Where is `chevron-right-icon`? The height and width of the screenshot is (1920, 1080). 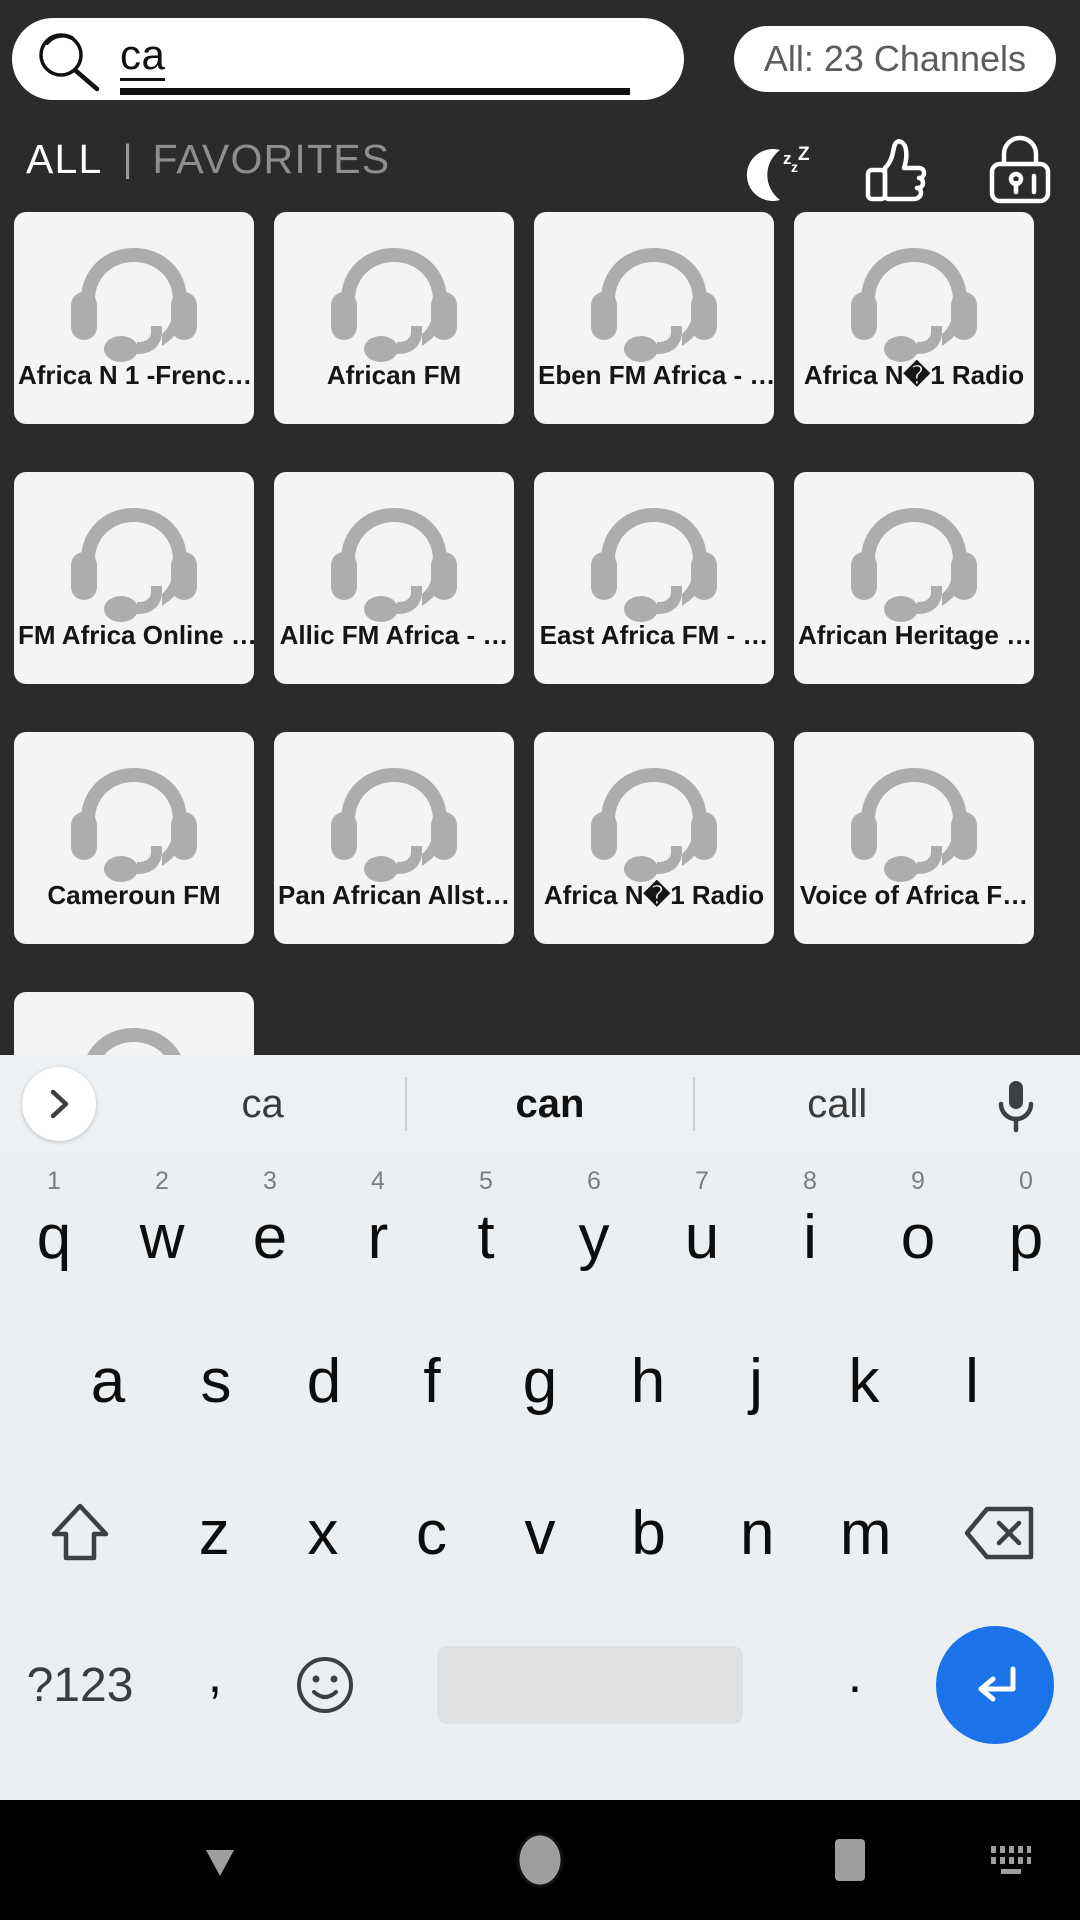
chevron-right-icon is located at coordinates (59, 1104).